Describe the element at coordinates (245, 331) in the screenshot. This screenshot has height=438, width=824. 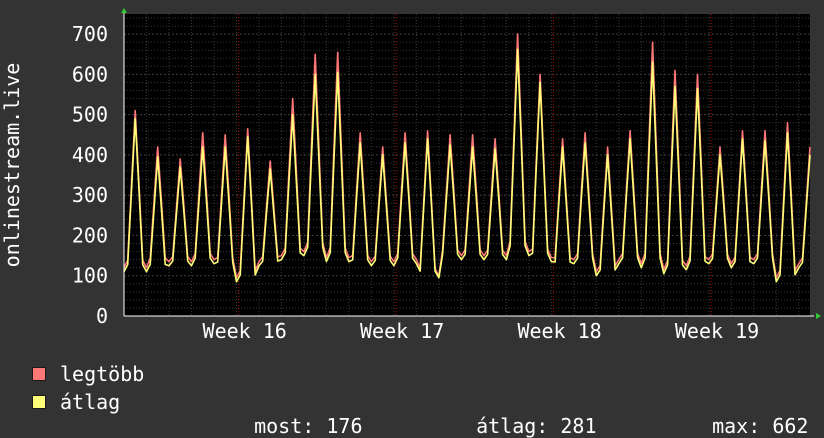
I see `x-tick-label: Week 16` at that location.